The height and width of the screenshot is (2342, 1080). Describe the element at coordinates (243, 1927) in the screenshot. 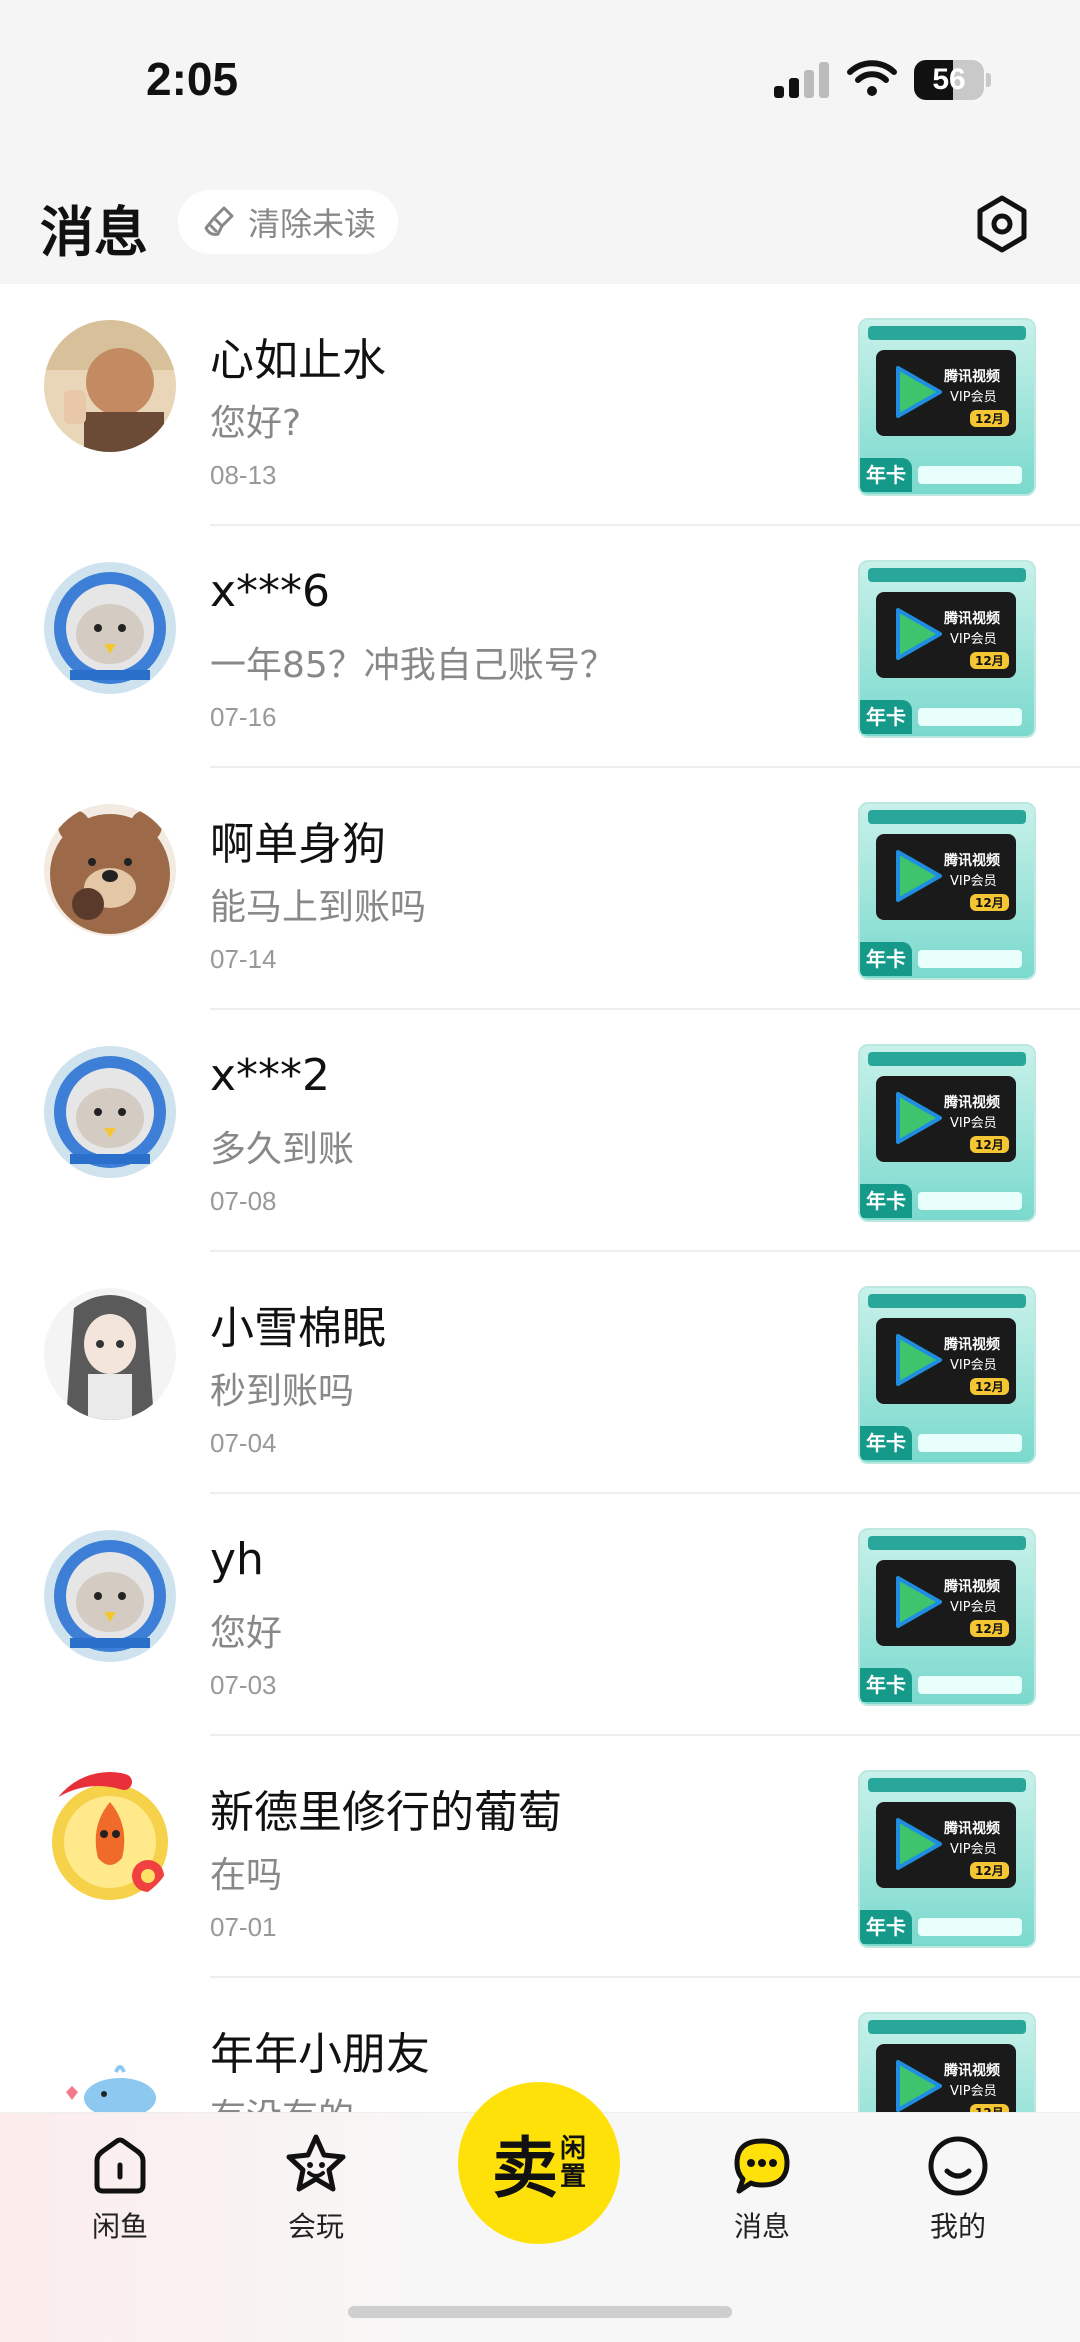

I see `message-date: 07-01` at that location.